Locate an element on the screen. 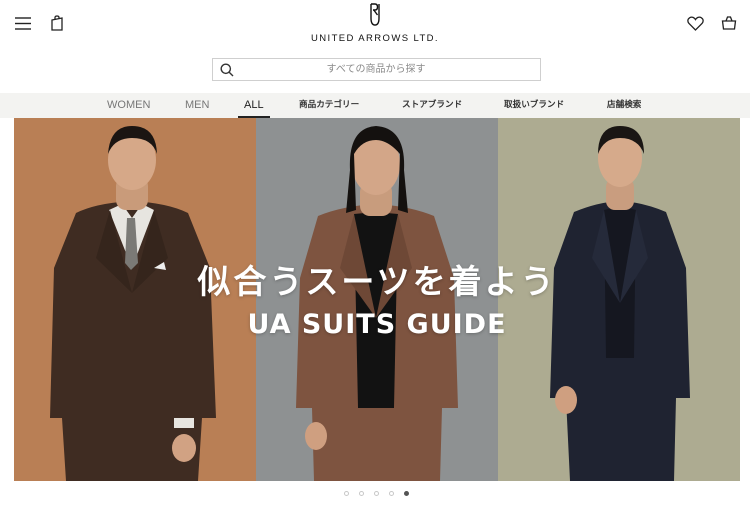 This screenshot has width=750, height=505. nav-tab-women: WOMEN is located at coordinates (128, 105).